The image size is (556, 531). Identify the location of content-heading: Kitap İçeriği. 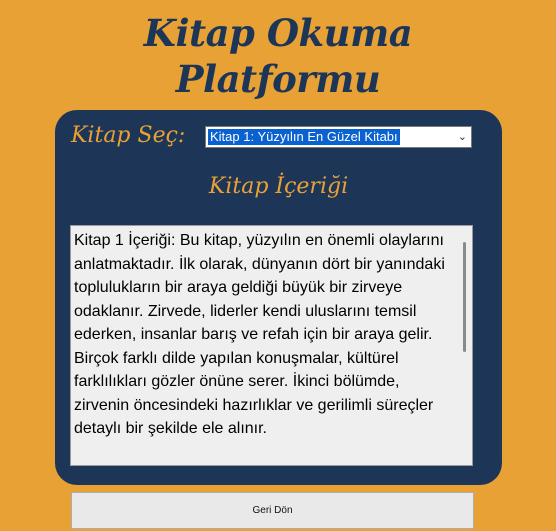
(278, 186).